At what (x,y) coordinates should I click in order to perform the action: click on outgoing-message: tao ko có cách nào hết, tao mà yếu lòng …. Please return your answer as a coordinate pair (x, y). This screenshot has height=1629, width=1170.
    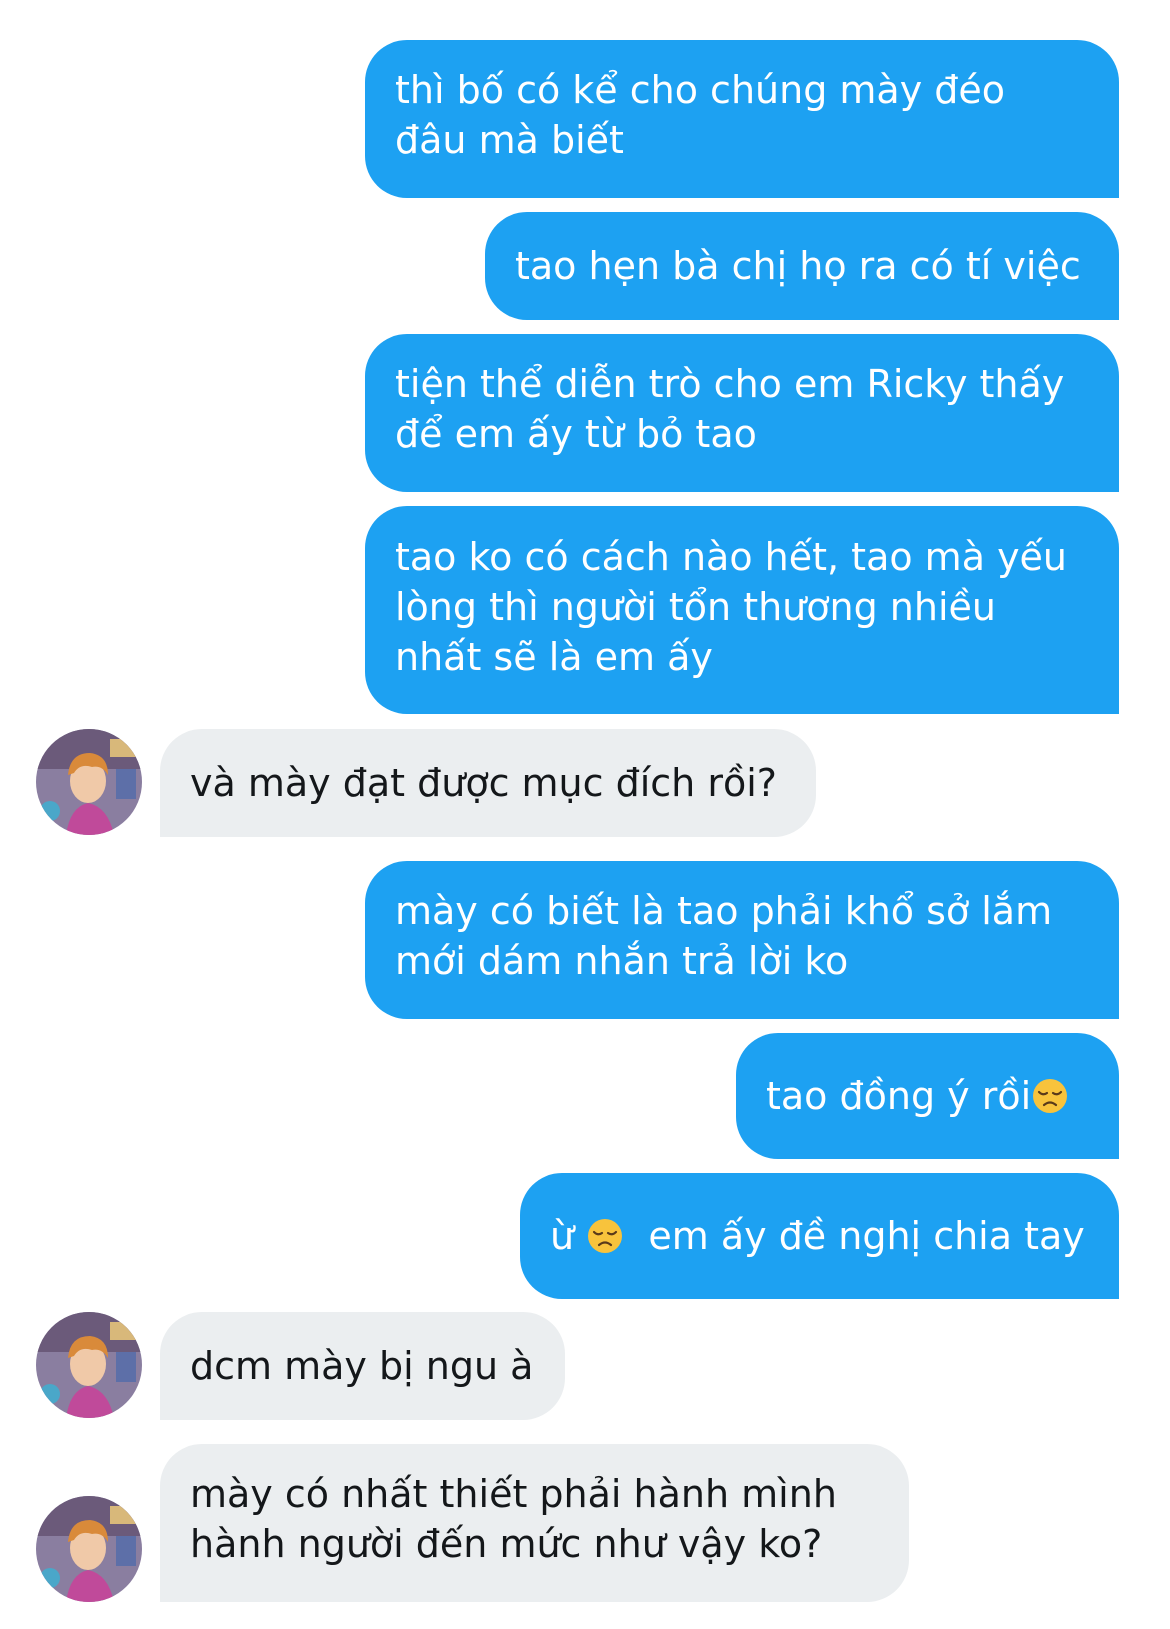
    Looking at the image, I should click on (742, 610).